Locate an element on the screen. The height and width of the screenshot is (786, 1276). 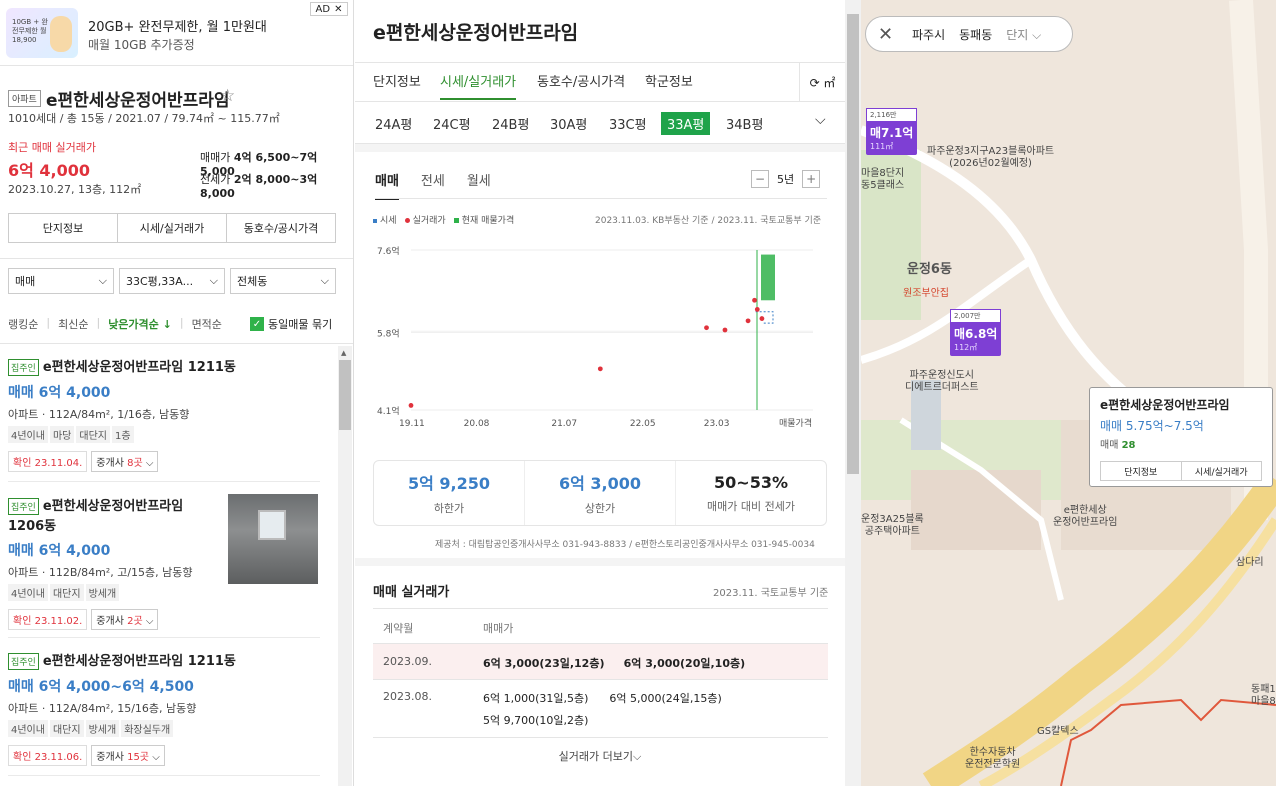
close-icon: ✕ is located at coordinates (888, 34).